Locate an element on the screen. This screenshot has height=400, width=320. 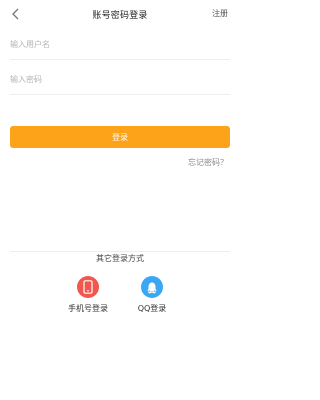
header-bar: 账号密码登录 注册 is located at coordinates (120, 14).